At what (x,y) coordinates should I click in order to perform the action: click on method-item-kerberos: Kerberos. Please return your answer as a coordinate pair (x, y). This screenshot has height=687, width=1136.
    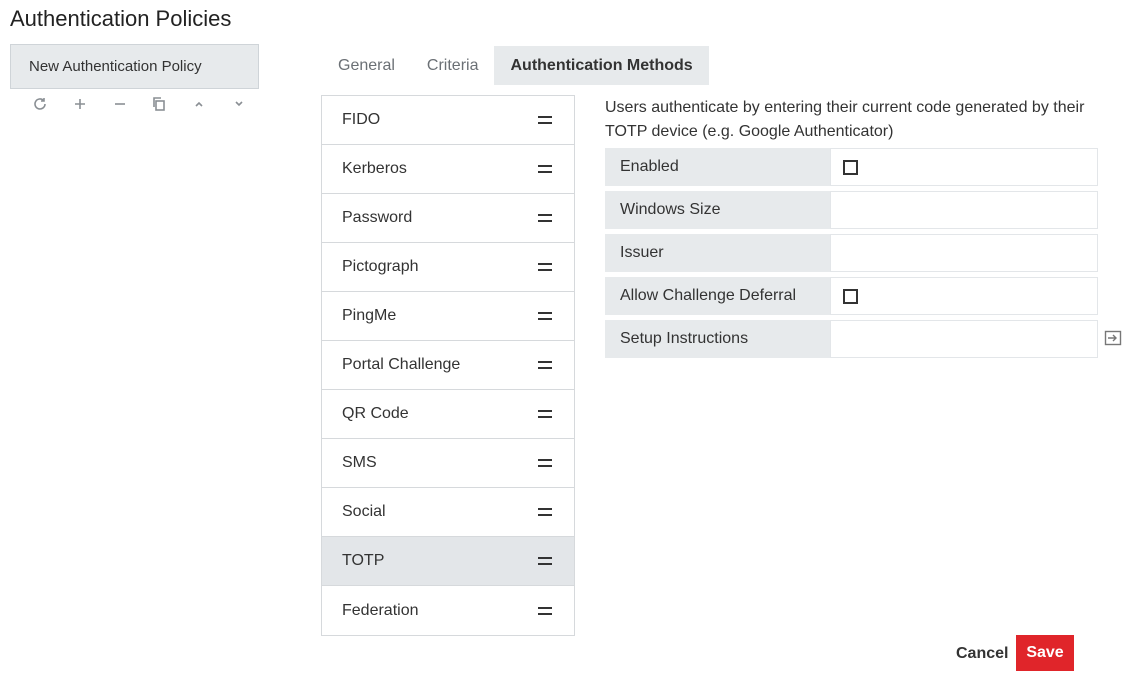
    Looking at the image, I should click on (448, 169).